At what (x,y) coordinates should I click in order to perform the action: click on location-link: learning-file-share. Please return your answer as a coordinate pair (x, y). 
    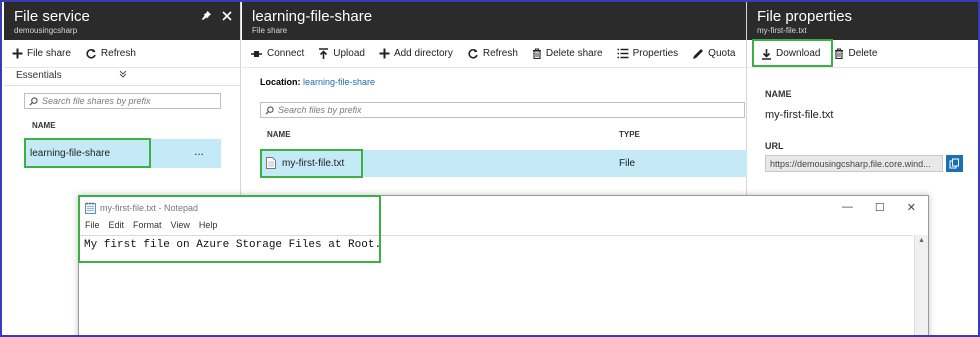
    Looking at the image, I should click on (339, 82).